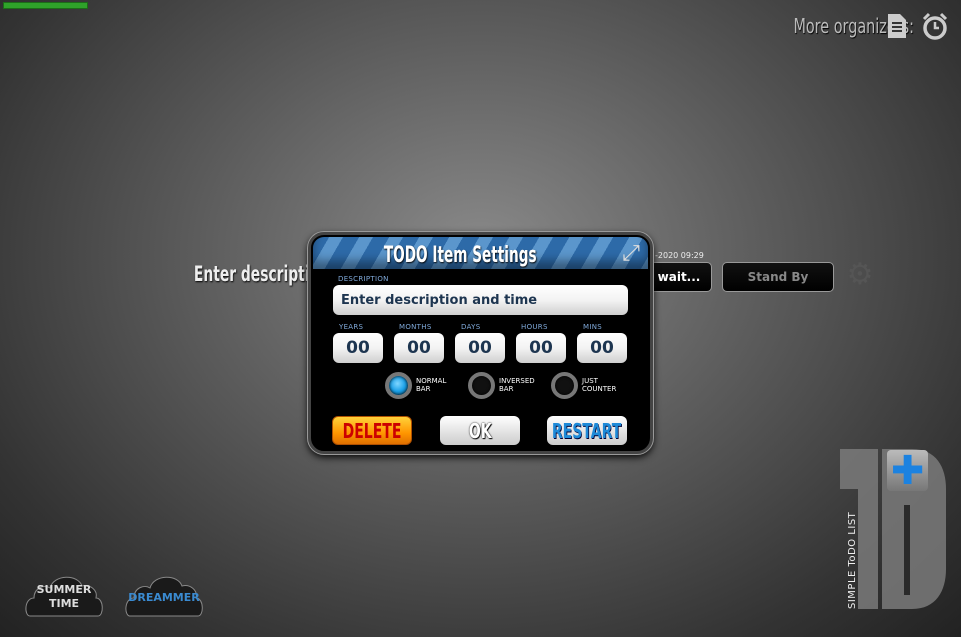  I want to click on gear-icon: ⚙, so click(860, 275).